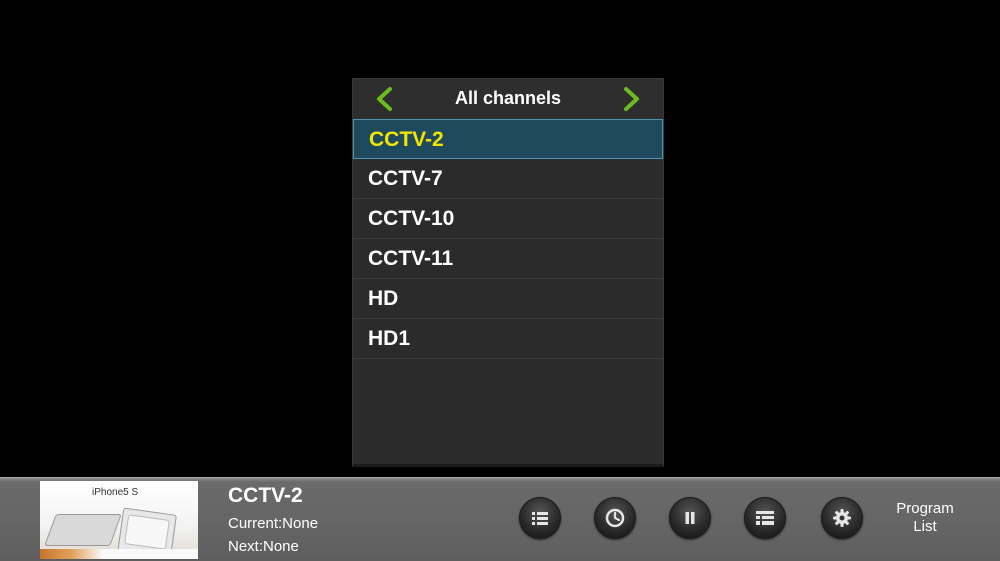  I want to click on phone-screen-image, so click(147, 532).